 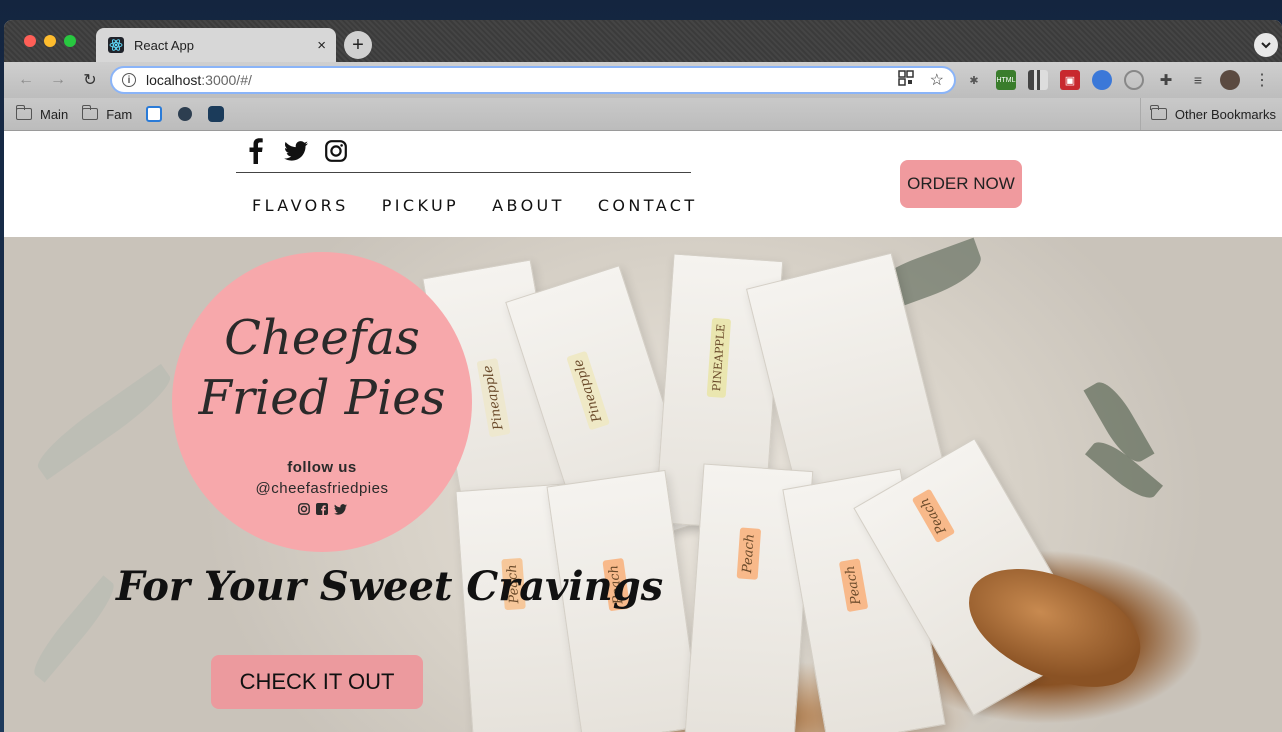 What do you see at coordinates (961, 184) in the screenshot?
I see `order-now-button: ORDER NOW` at bounding box center [961, 184].